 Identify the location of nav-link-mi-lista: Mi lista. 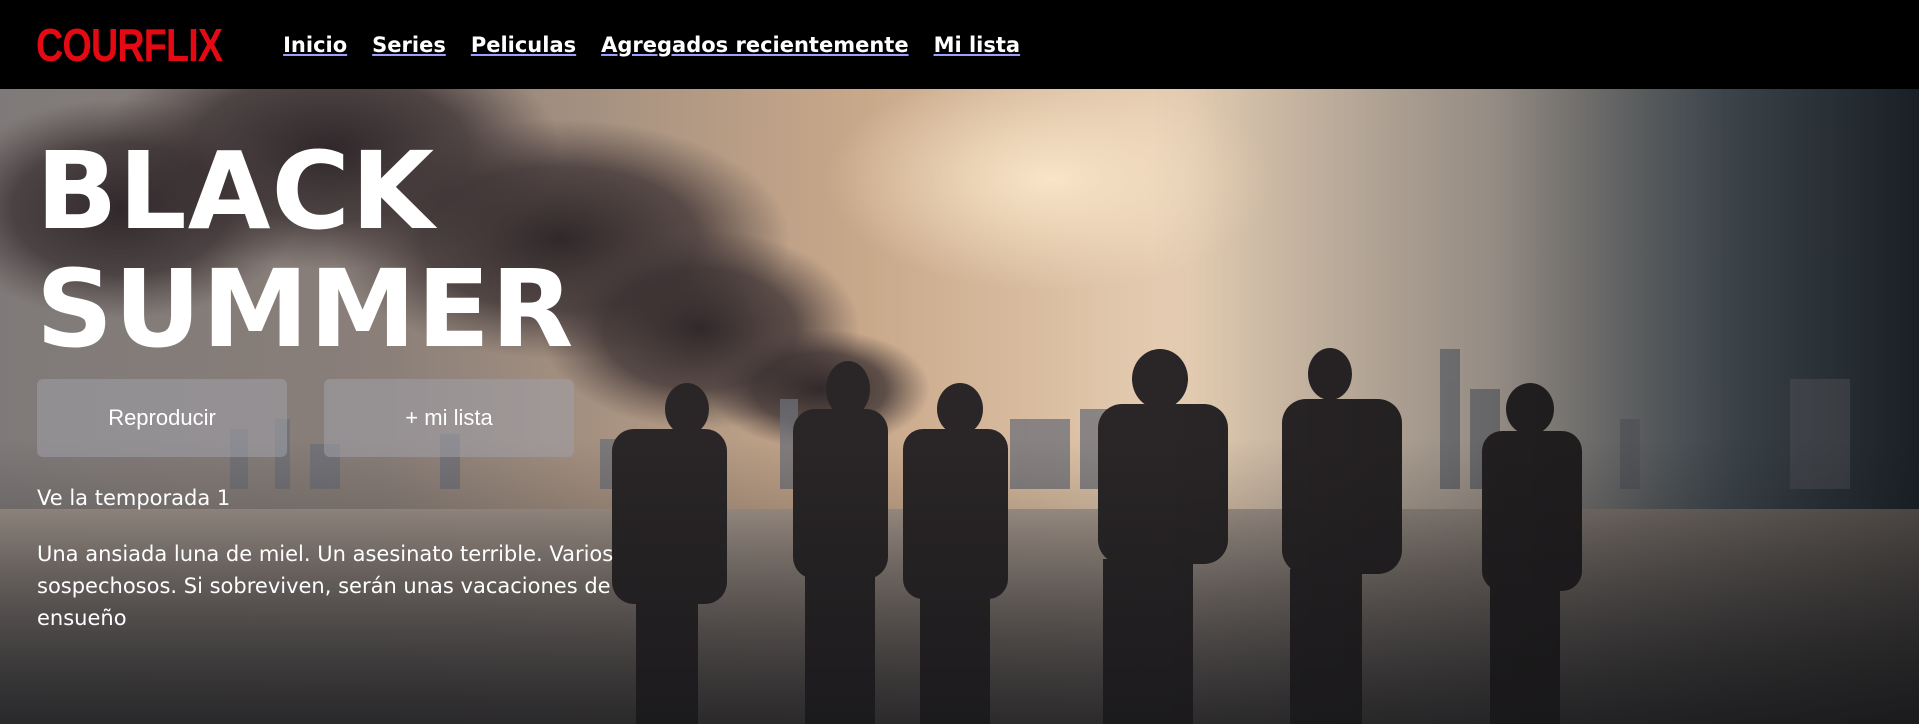
(977, 45).